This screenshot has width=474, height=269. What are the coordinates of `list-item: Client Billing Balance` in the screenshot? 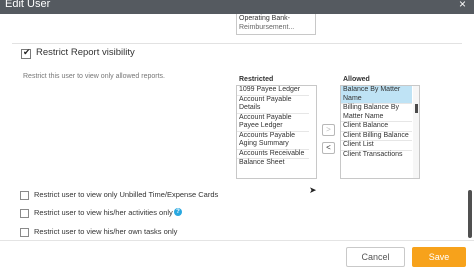 It's located at (376, 136).